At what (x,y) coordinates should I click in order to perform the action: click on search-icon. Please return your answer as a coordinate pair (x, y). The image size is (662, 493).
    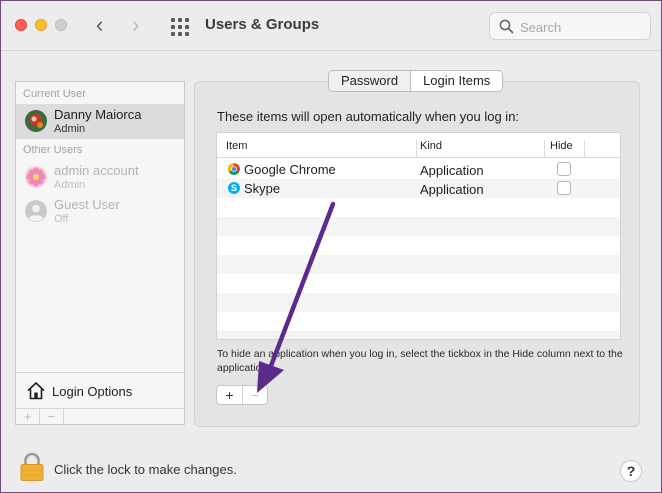
    Looking at the image, I should click on (506, 26).